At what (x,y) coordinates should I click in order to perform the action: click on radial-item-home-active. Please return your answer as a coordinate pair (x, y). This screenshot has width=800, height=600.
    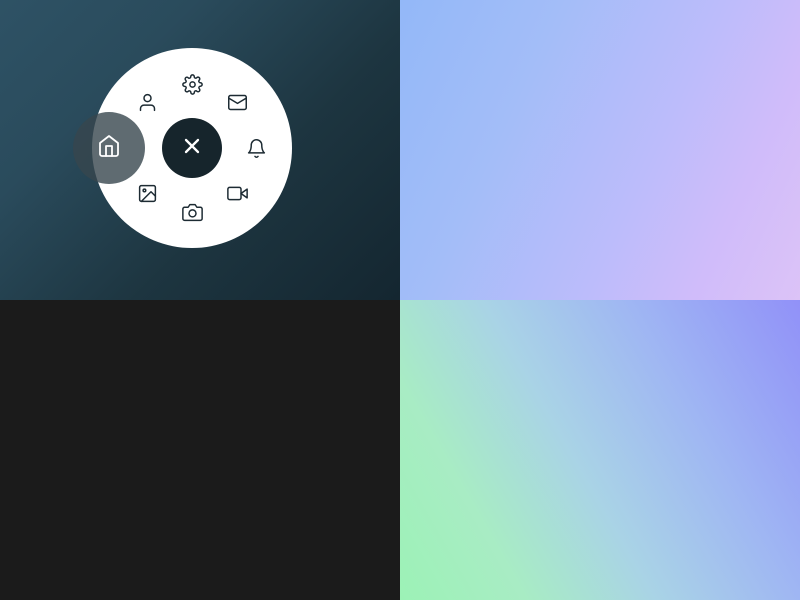
    Looking at the image, I should click on (109, 148).